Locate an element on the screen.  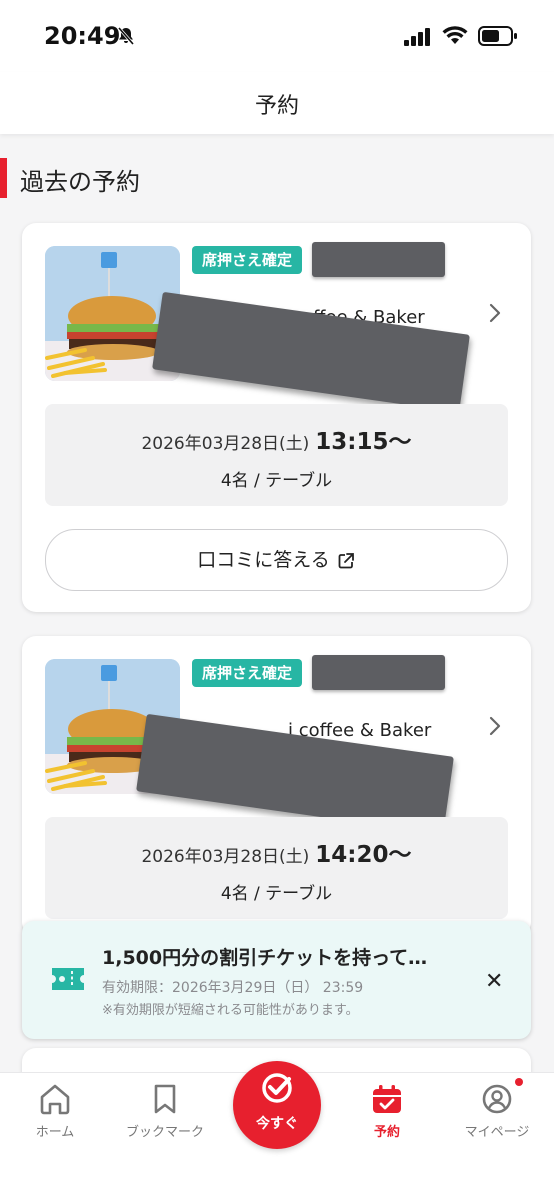
section-title: 過去の予約 is located at coordinates (80, 182).